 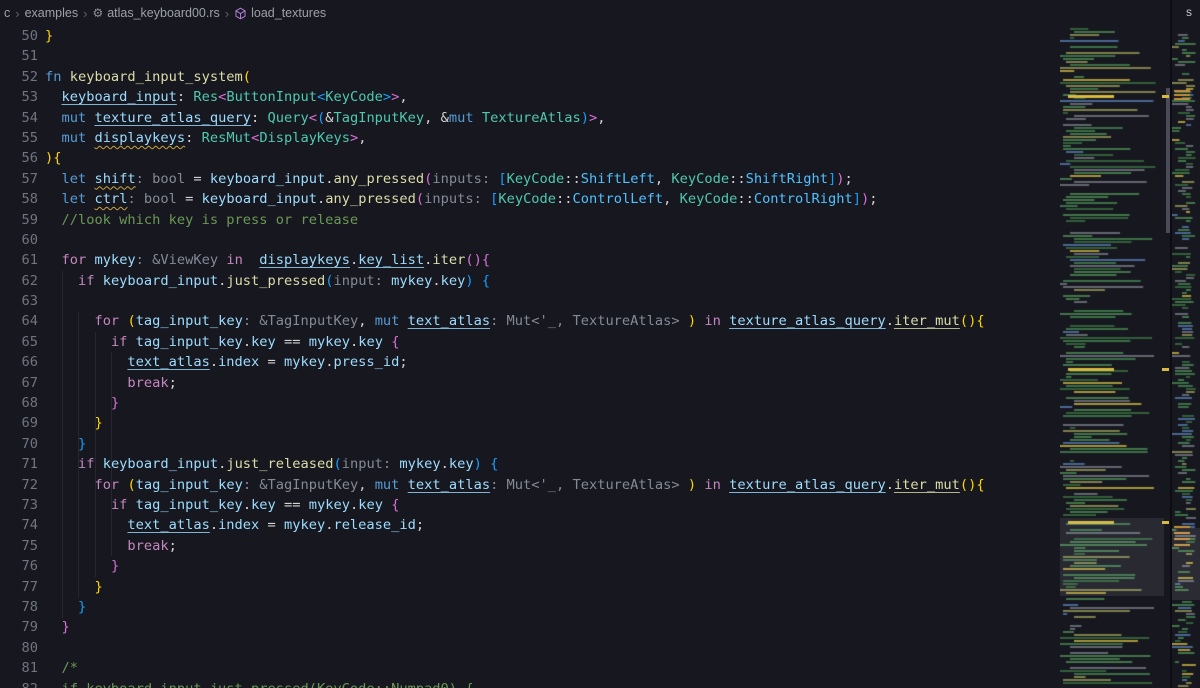 I want to click on code-line: 59 //look which key is press or release, so click(x=515, y=220).